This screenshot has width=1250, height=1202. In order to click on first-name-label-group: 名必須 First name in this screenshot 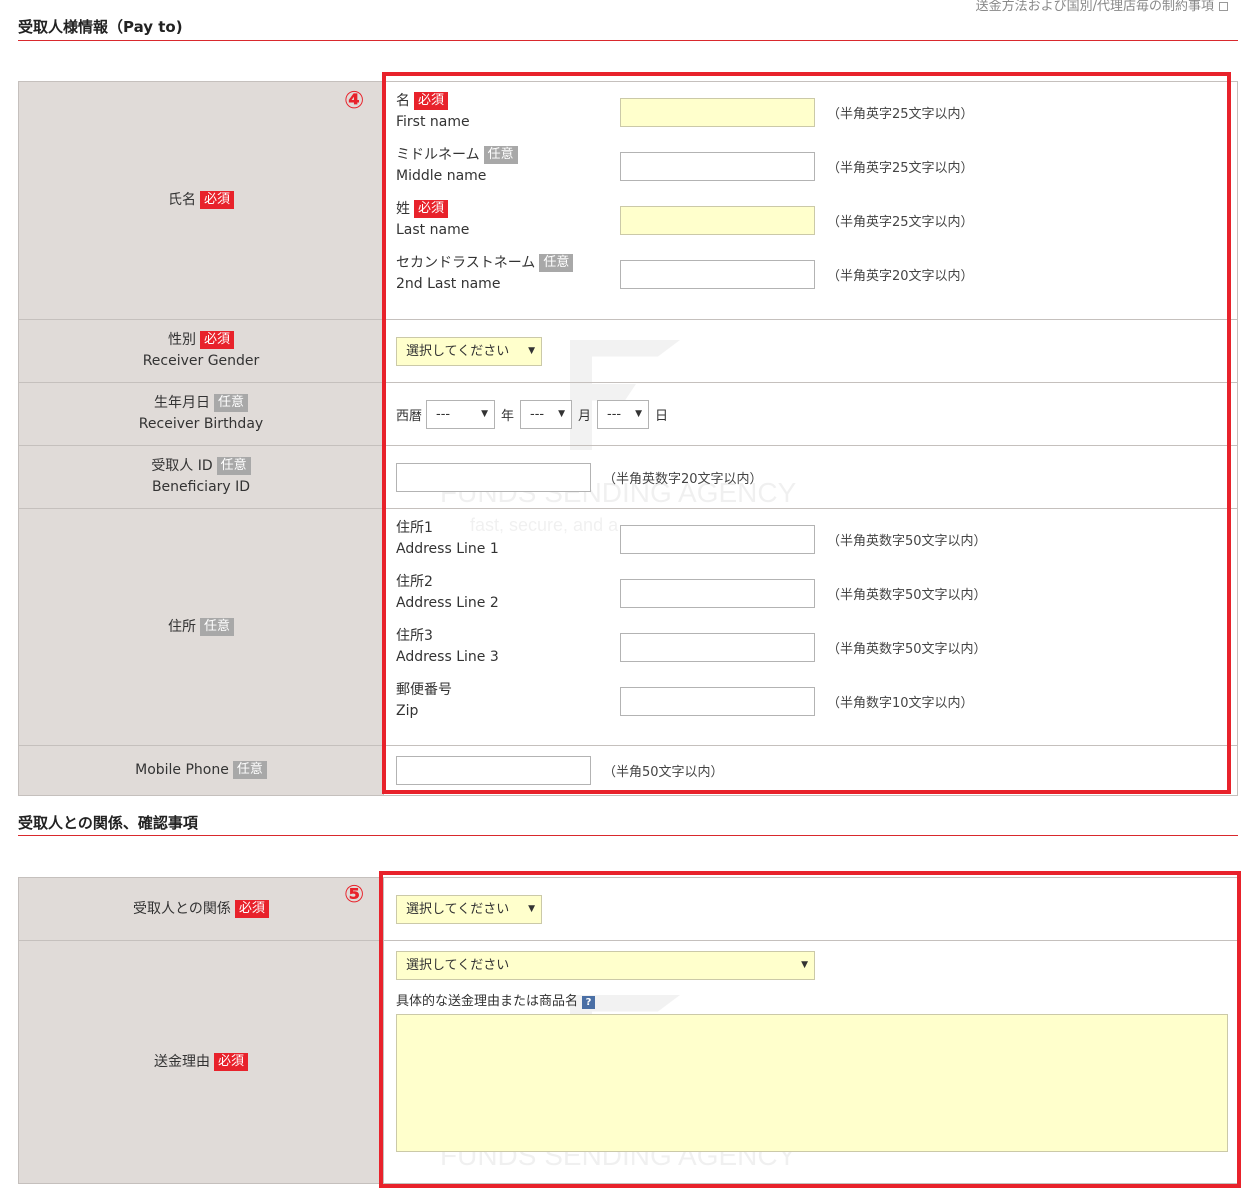, I will do `click(508, 112)`.